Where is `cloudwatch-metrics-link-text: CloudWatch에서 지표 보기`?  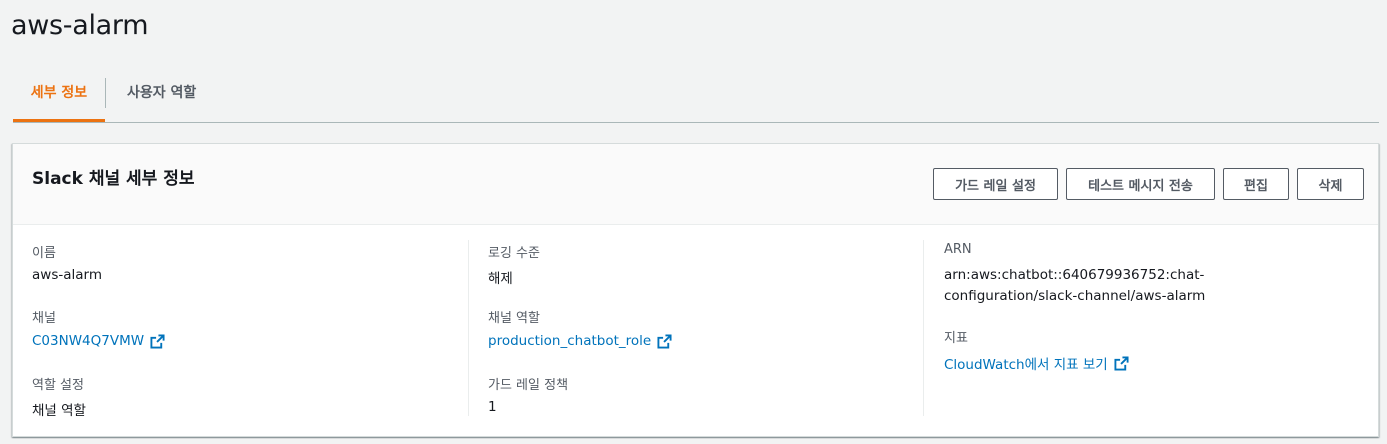 cloudwatch-metrics-link-text: CloudWatch에서 지표 보기 is located at coordinates (1026, 365).